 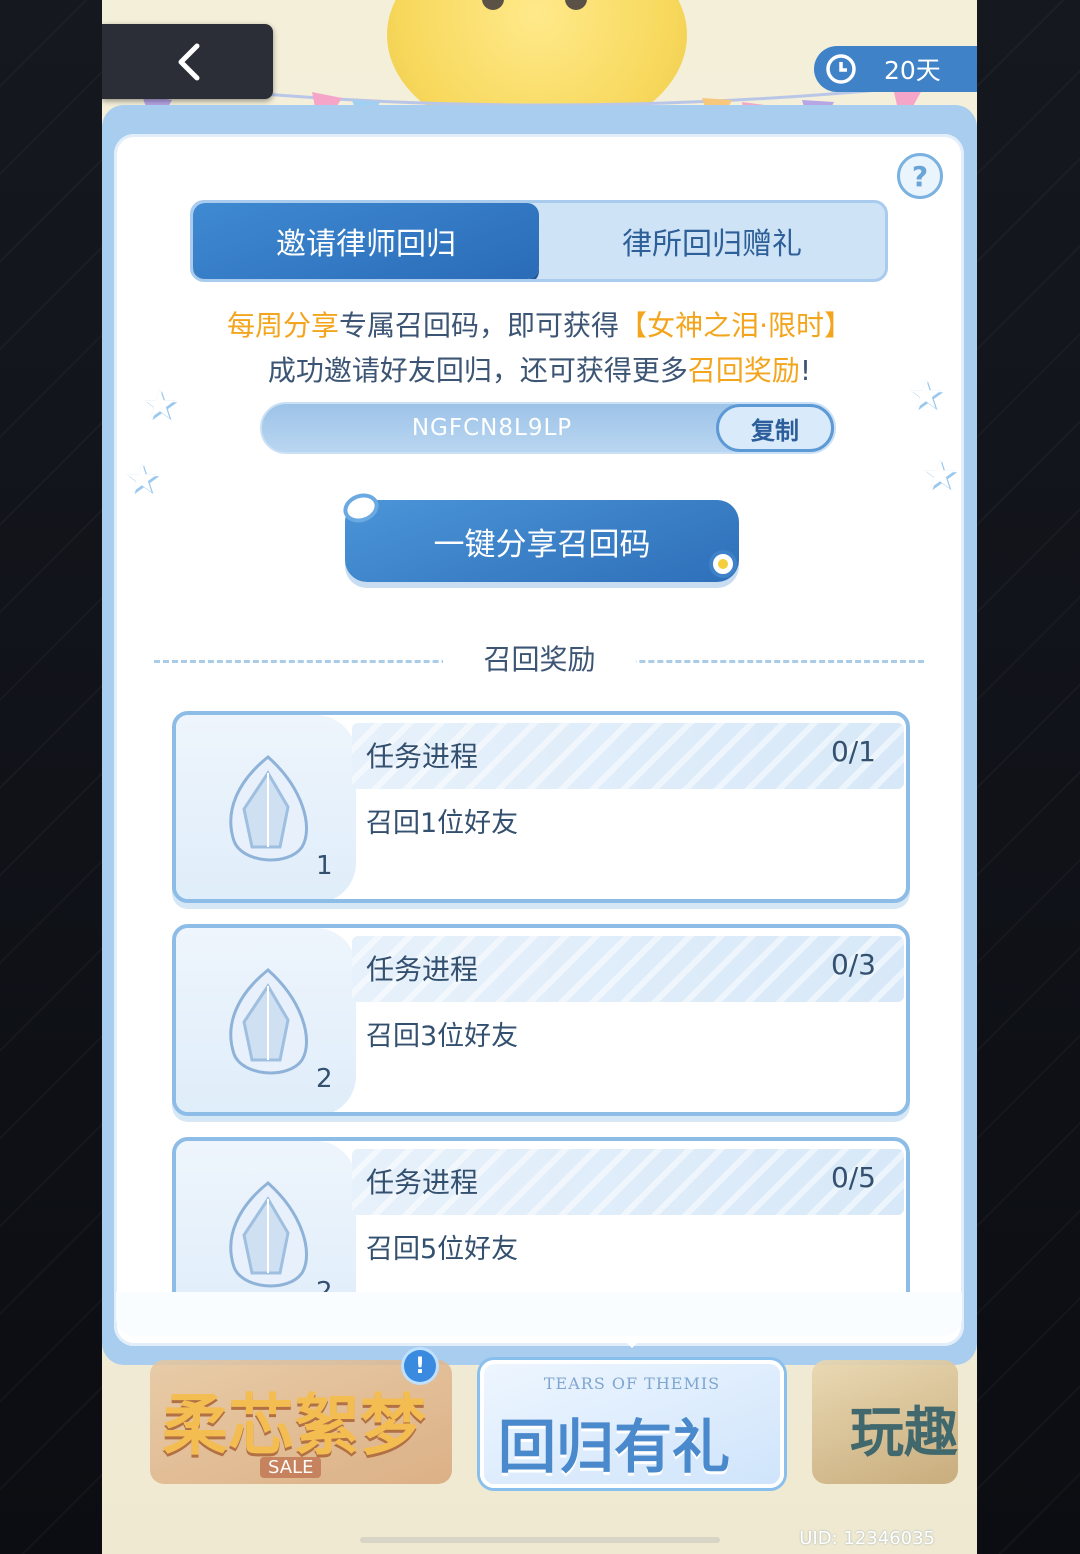 What do you see at coordinates (442, 1036) in the screenshot?
I see `task-description: 召回3位好友` at bounding box center [442, 1036].